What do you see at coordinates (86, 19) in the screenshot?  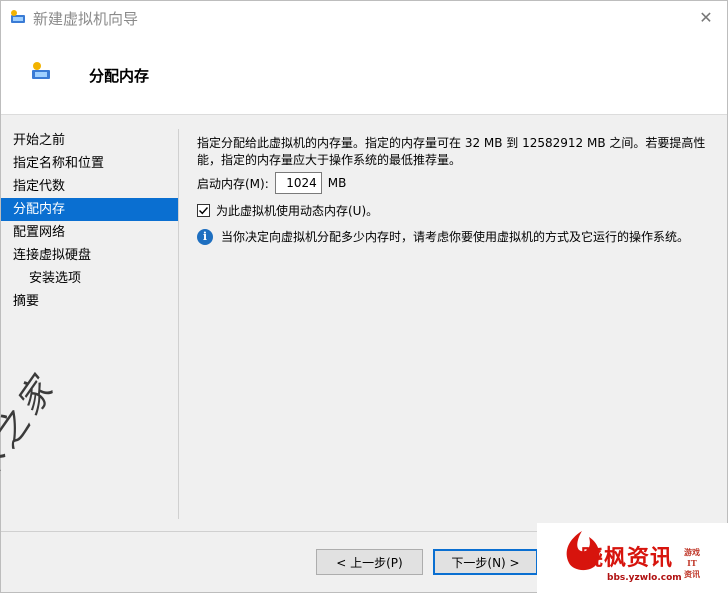 I see `window-title: 新建虚拟机向导` at bounding box center [86, 19].